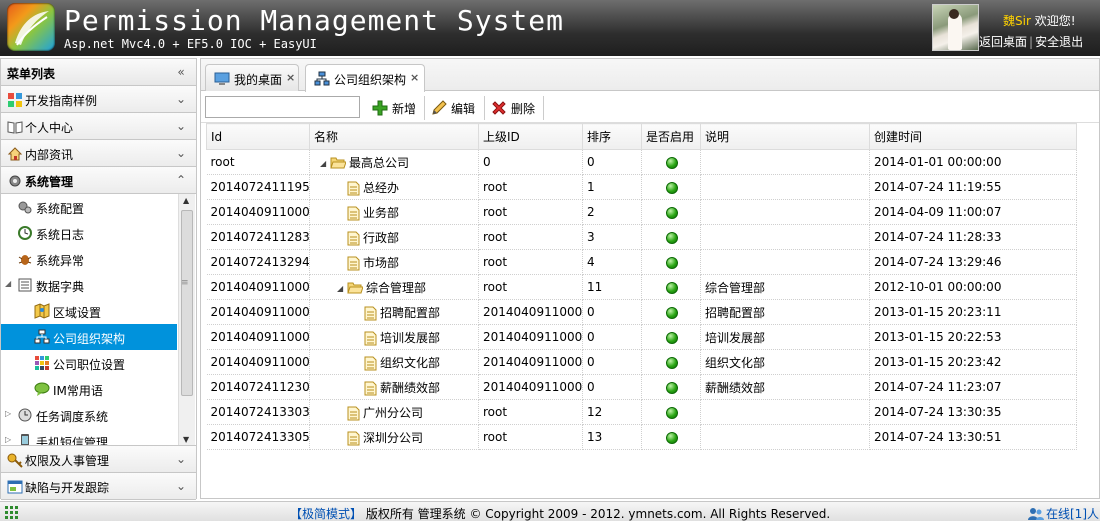 The width and height of the screenshot is (1100, 522). I want to click on cell-created: 2013-01-15 20:23:11, so click(973, 312).